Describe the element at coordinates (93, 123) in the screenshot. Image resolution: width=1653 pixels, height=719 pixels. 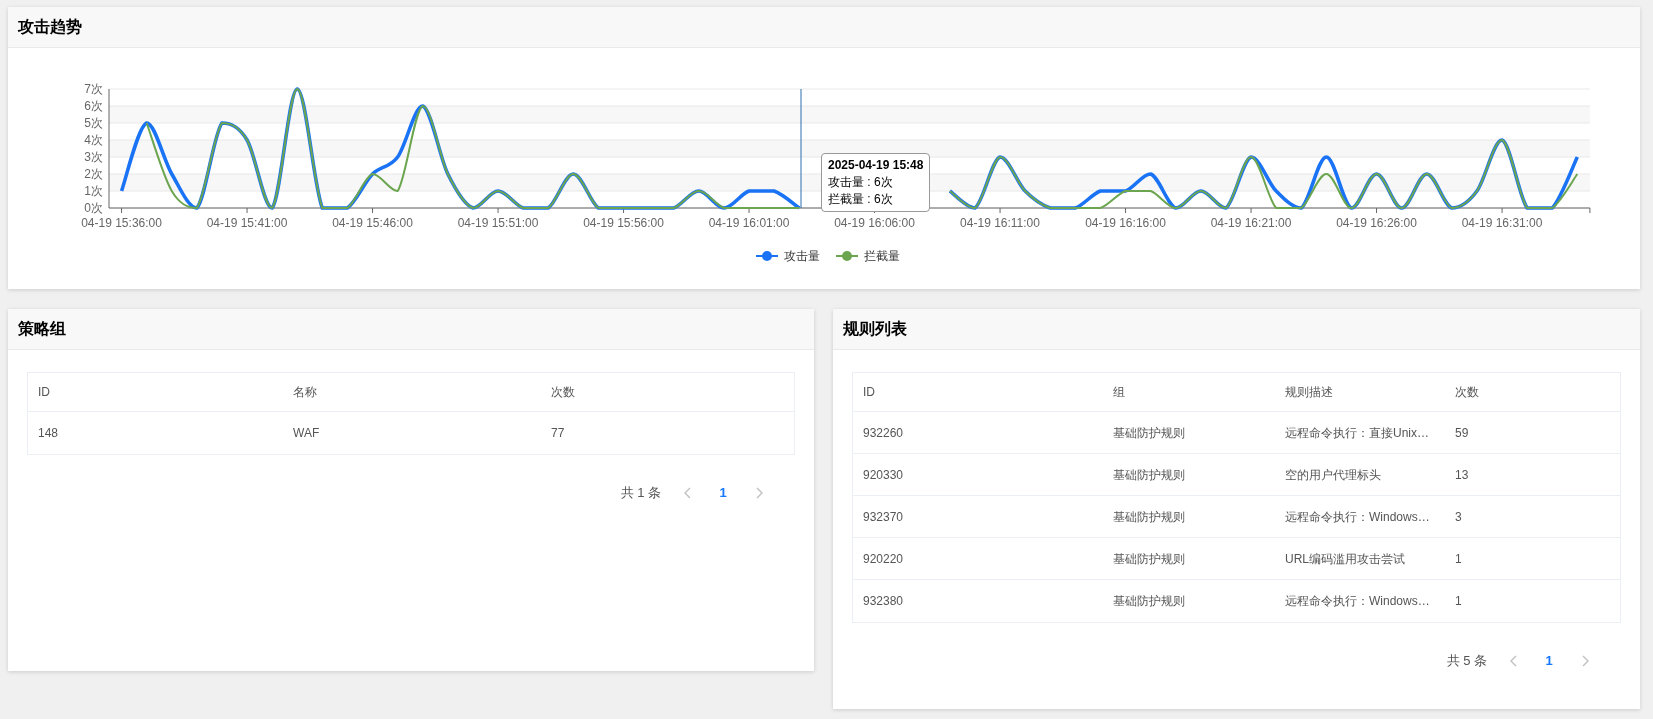
I see `y-axis-label: 5次` at that location.